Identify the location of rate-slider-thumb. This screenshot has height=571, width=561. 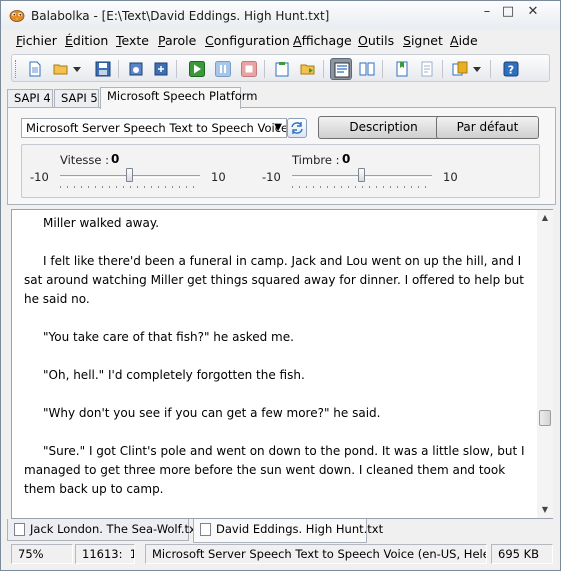
(129, 175).